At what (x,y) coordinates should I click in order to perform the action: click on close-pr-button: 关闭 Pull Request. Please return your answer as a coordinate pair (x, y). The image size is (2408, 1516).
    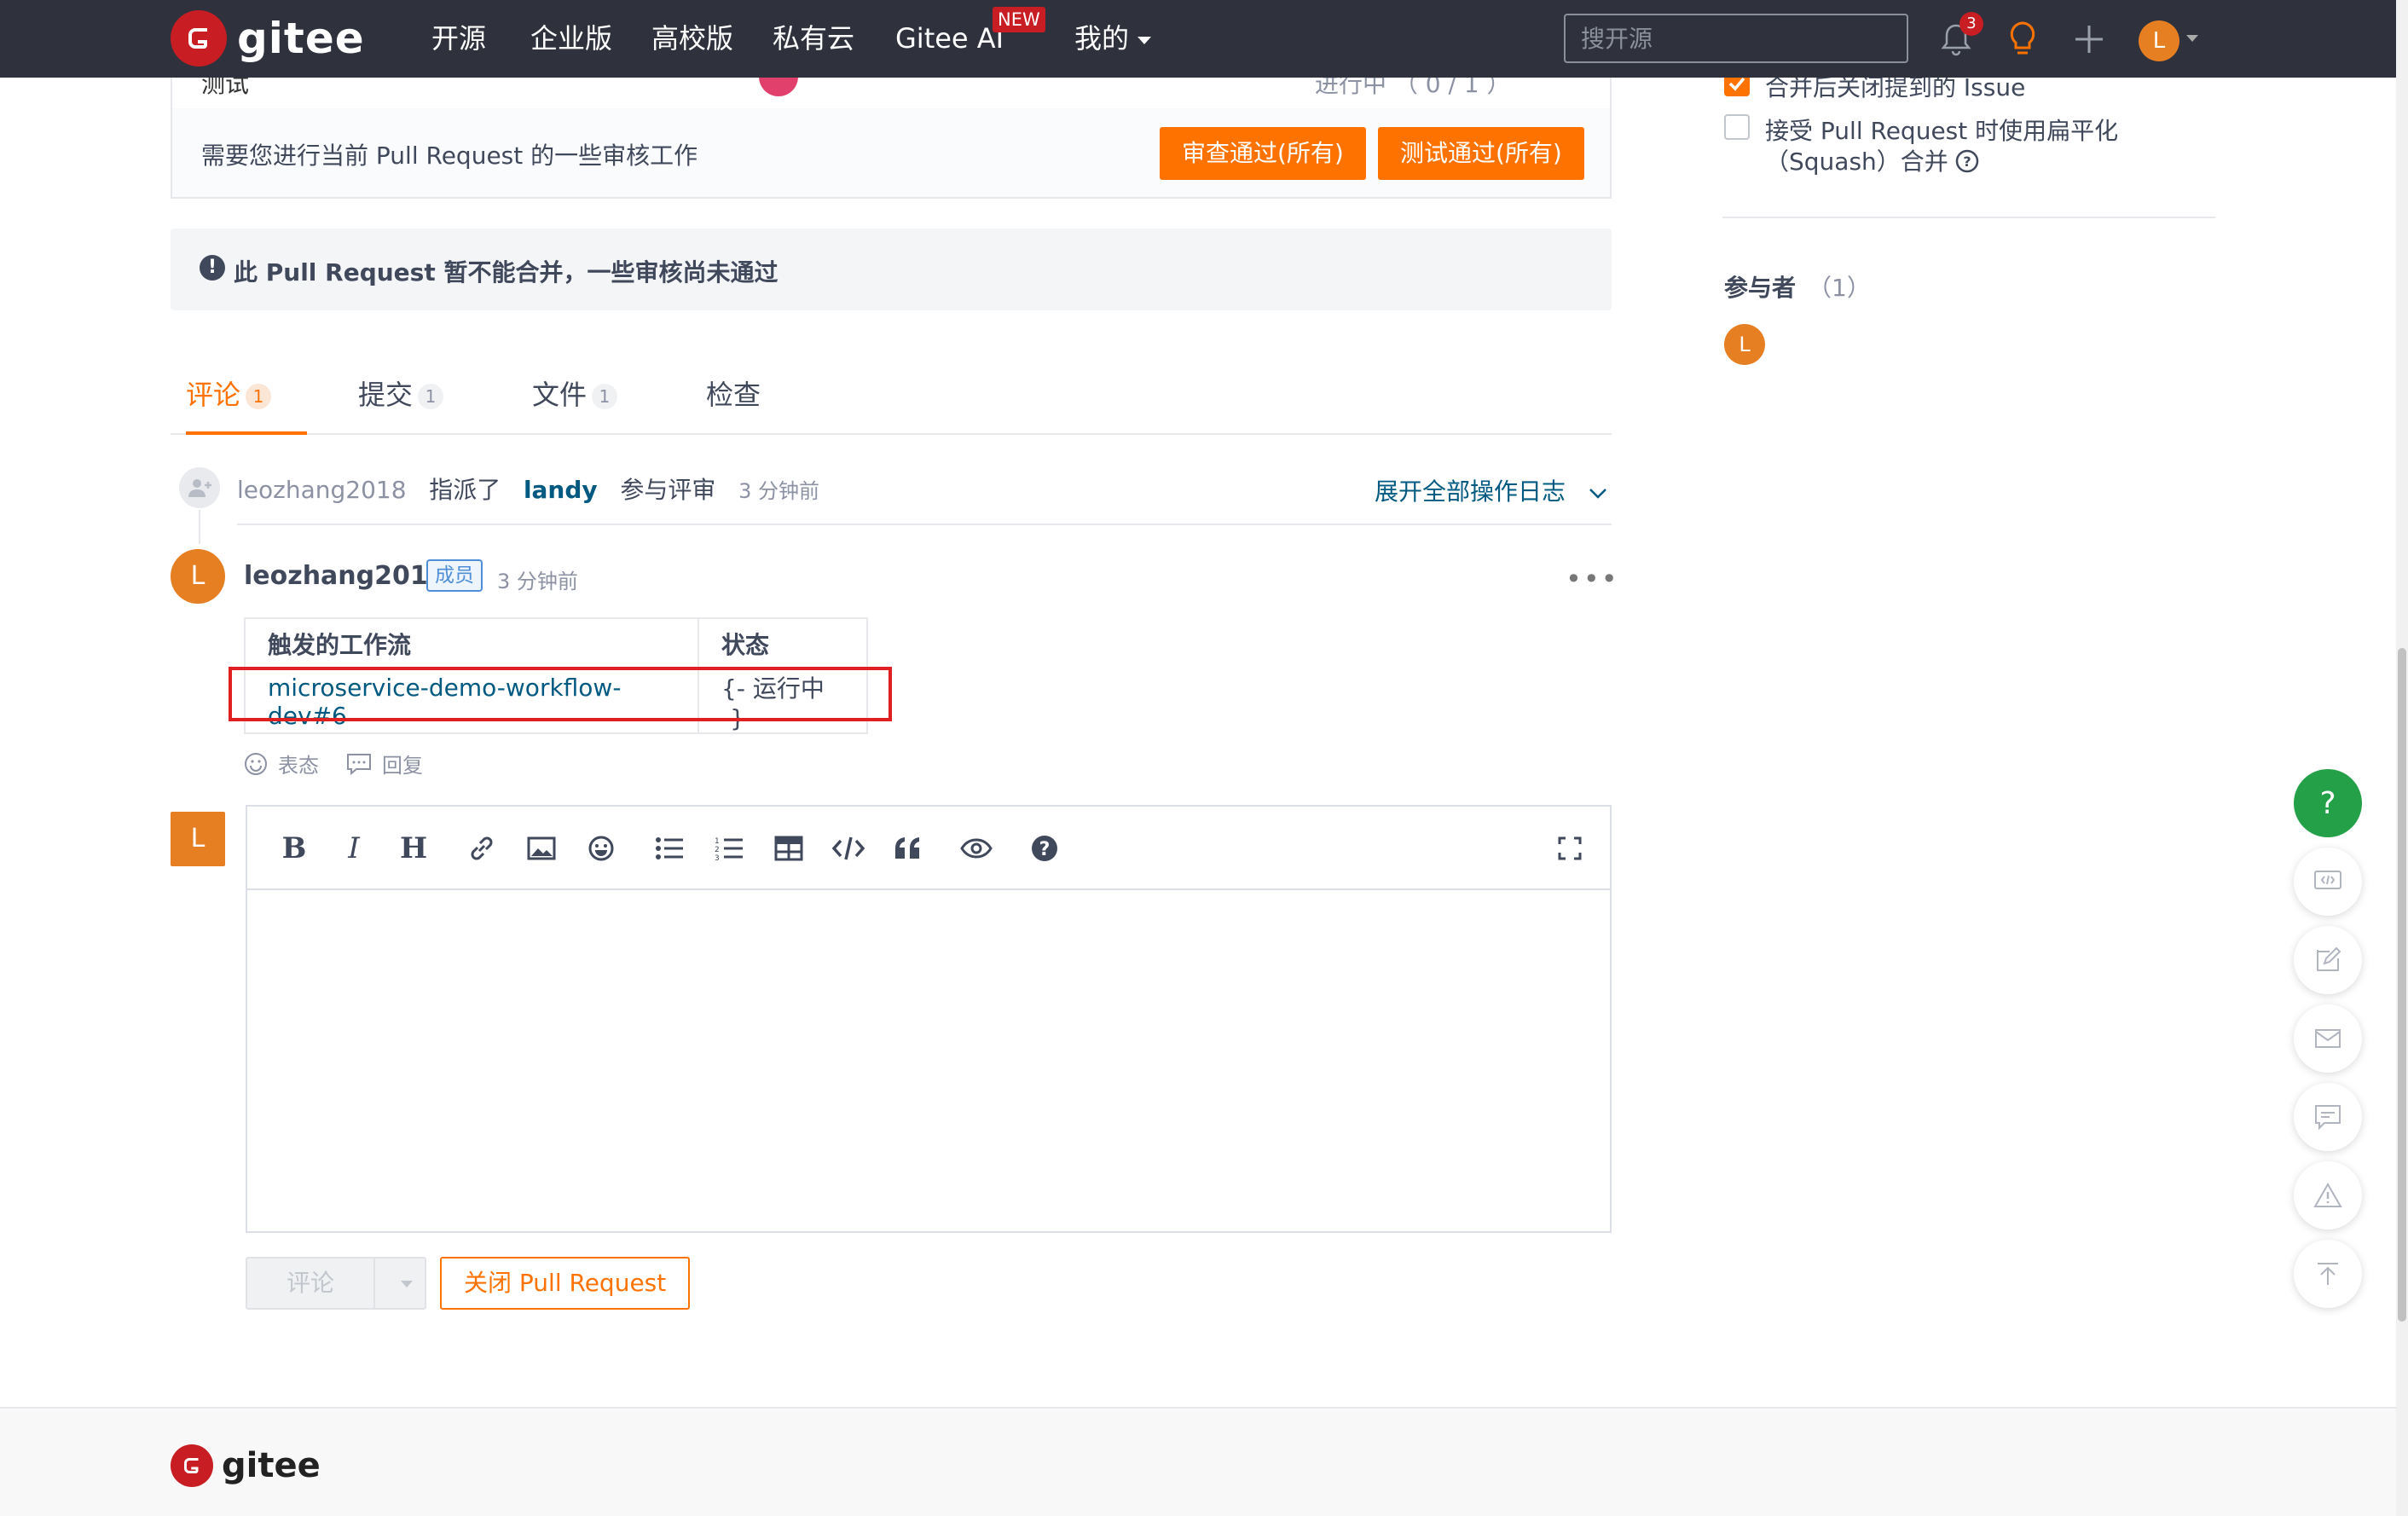
    Looking at the image, I should click on (565, 1283).